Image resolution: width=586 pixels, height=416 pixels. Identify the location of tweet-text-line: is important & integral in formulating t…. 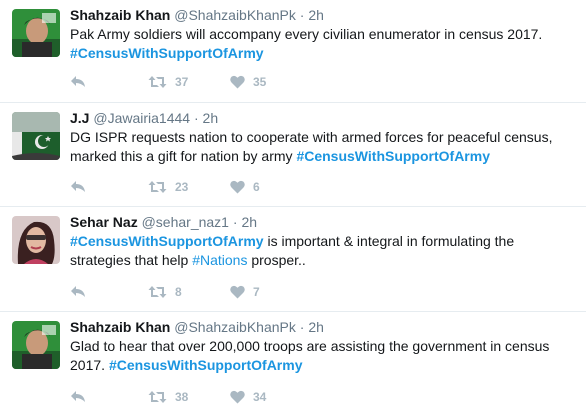
(389, 241).